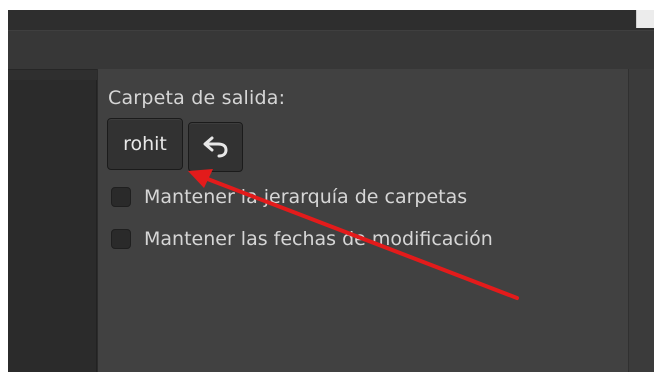  I want to click on keep-modification-dates-label: Mantener las fechas de modificación, so click(318, 239).